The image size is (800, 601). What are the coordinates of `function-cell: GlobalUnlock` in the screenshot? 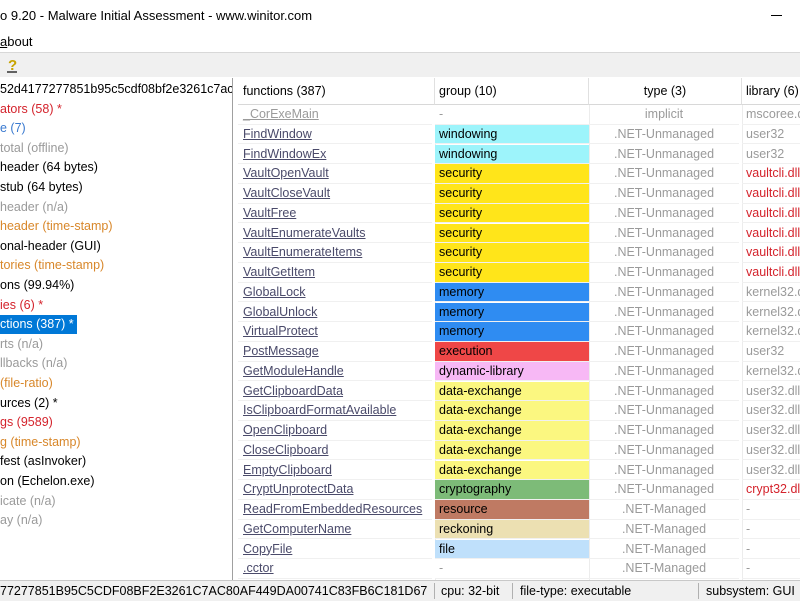 It's located at (335, 313).